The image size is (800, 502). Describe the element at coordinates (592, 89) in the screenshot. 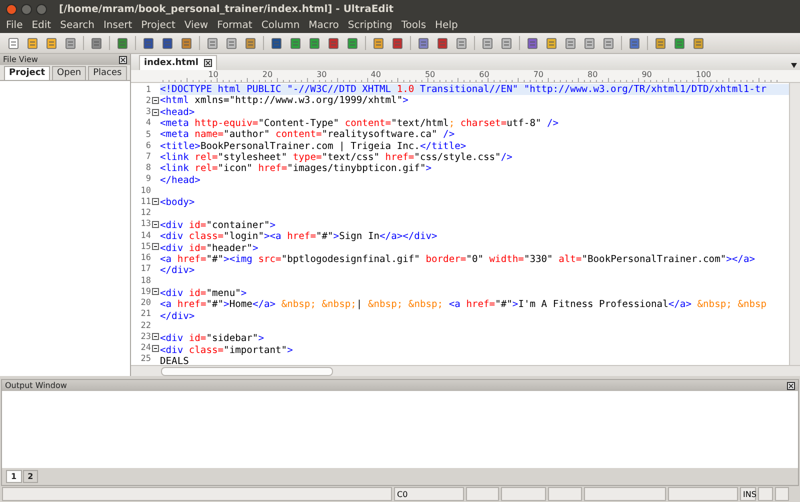

I see `code-token: Transitional//EN" "http://www.w3.org/TR/xhtml1/DTD/xhtml1-tr` at that location.